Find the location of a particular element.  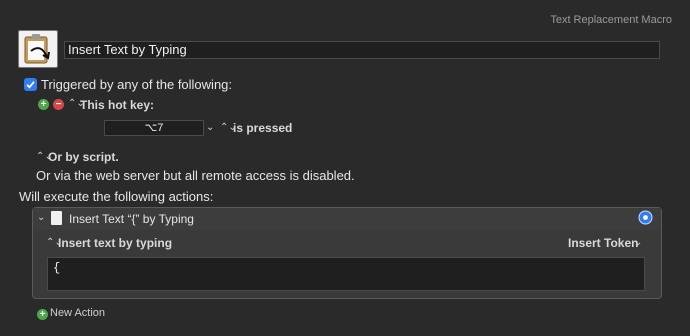

macro-name-field: Insert Text by Typing is located at coordinates (362, 50).